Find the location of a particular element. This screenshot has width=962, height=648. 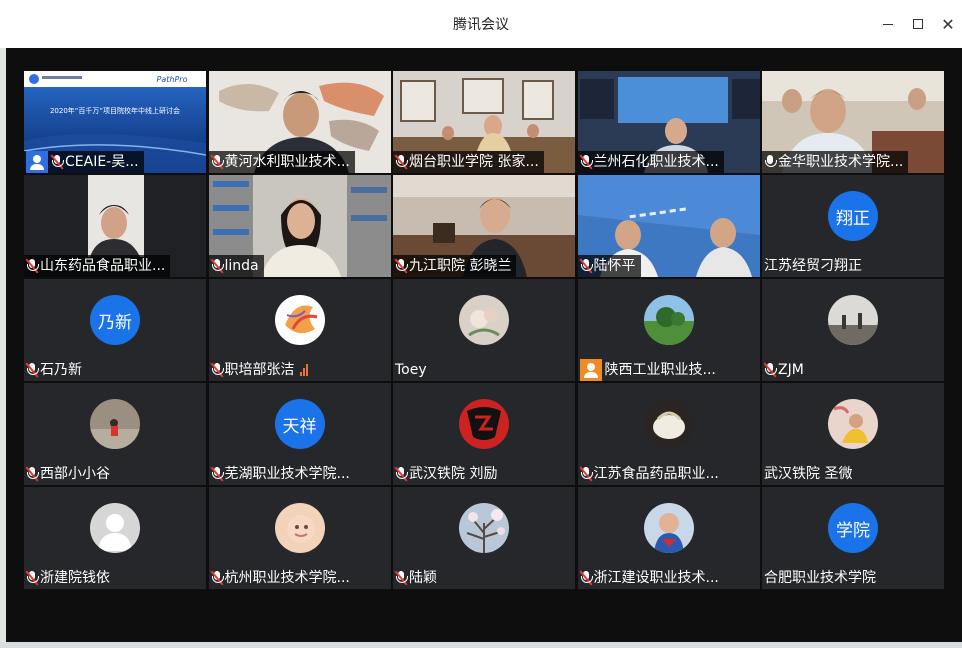

participant-label: 西部小小谷 is located at coordinates (69, 474).